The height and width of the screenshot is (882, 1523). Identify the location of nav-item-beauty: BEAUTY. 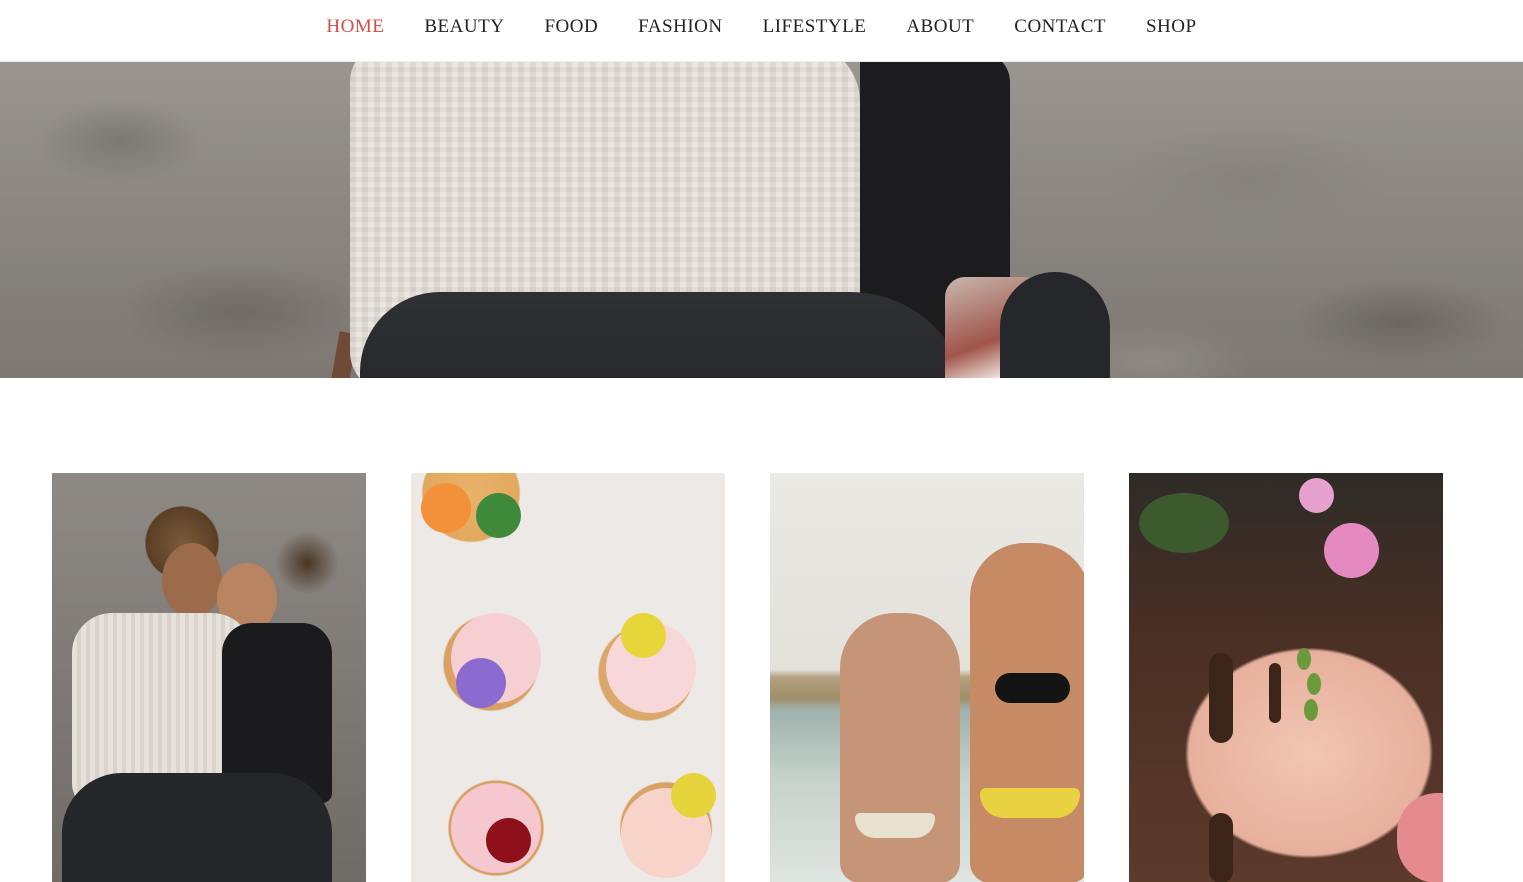
(464, 30).